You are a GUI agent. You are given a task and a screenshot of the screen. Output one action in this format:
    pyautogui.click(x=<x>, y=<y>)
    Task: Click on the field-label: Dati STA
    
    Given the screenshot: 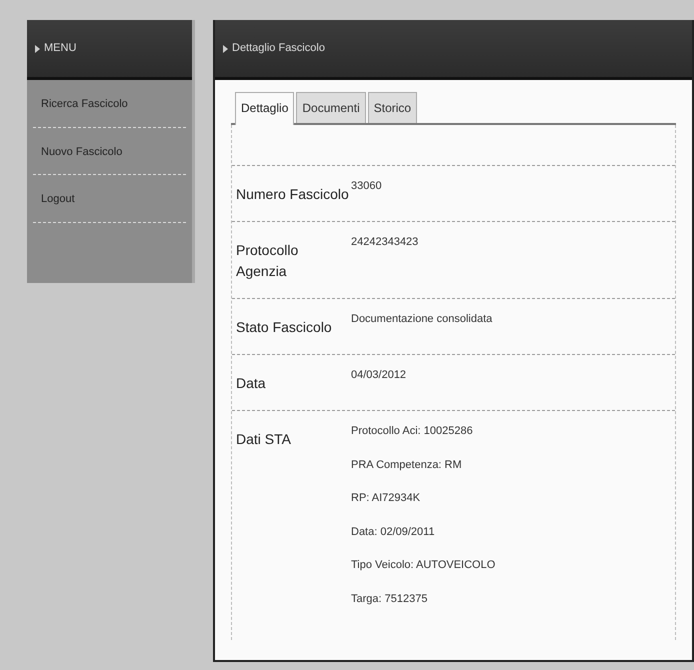 What is the action you would take?
    pyautogui.click(x=264, y=439)
    